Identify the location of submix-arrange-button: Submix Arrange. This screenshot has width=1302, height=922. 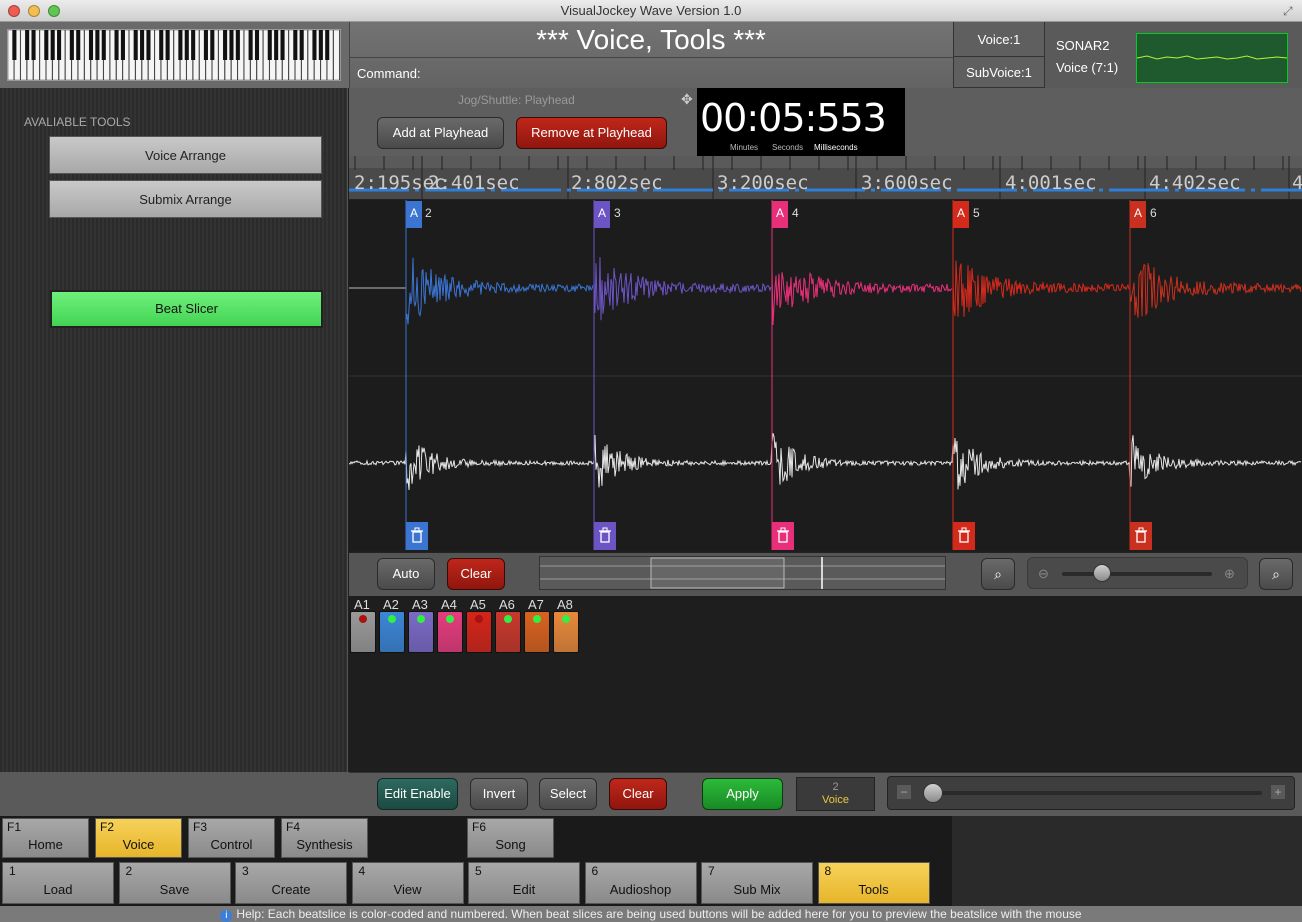
(185, 199).